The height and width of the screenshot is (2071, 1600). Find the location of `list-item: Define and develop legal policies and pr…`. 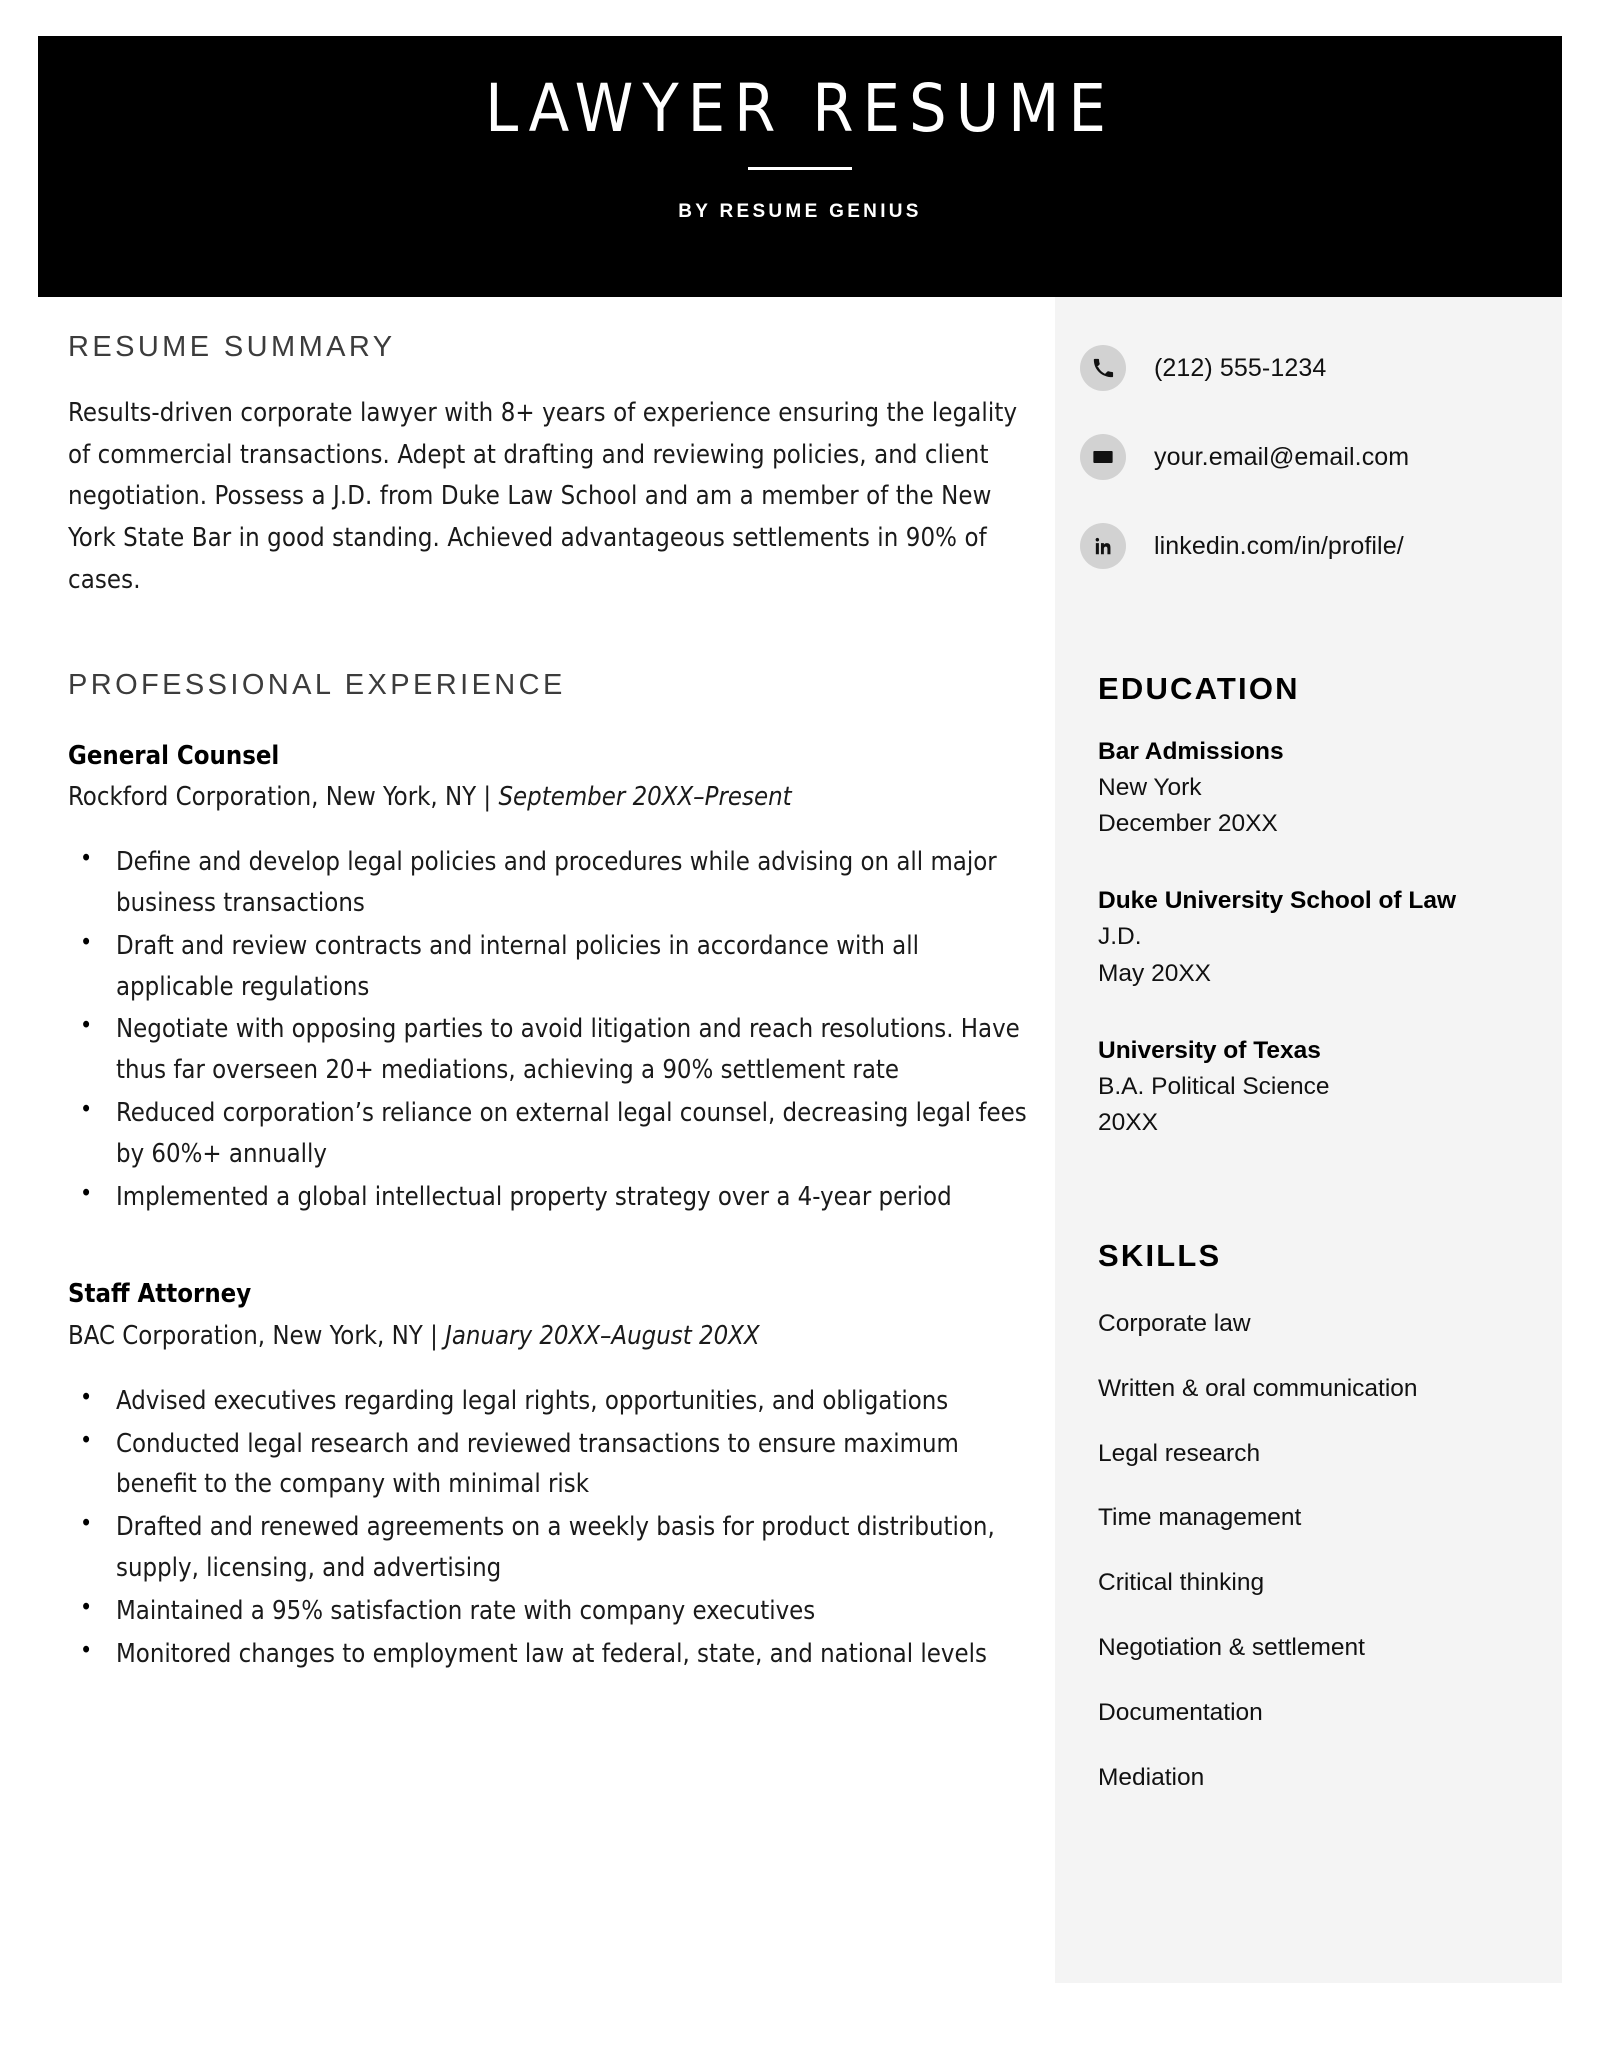

list-item: Define and develop legal policies and pr… is located at coordinates (548, 882).